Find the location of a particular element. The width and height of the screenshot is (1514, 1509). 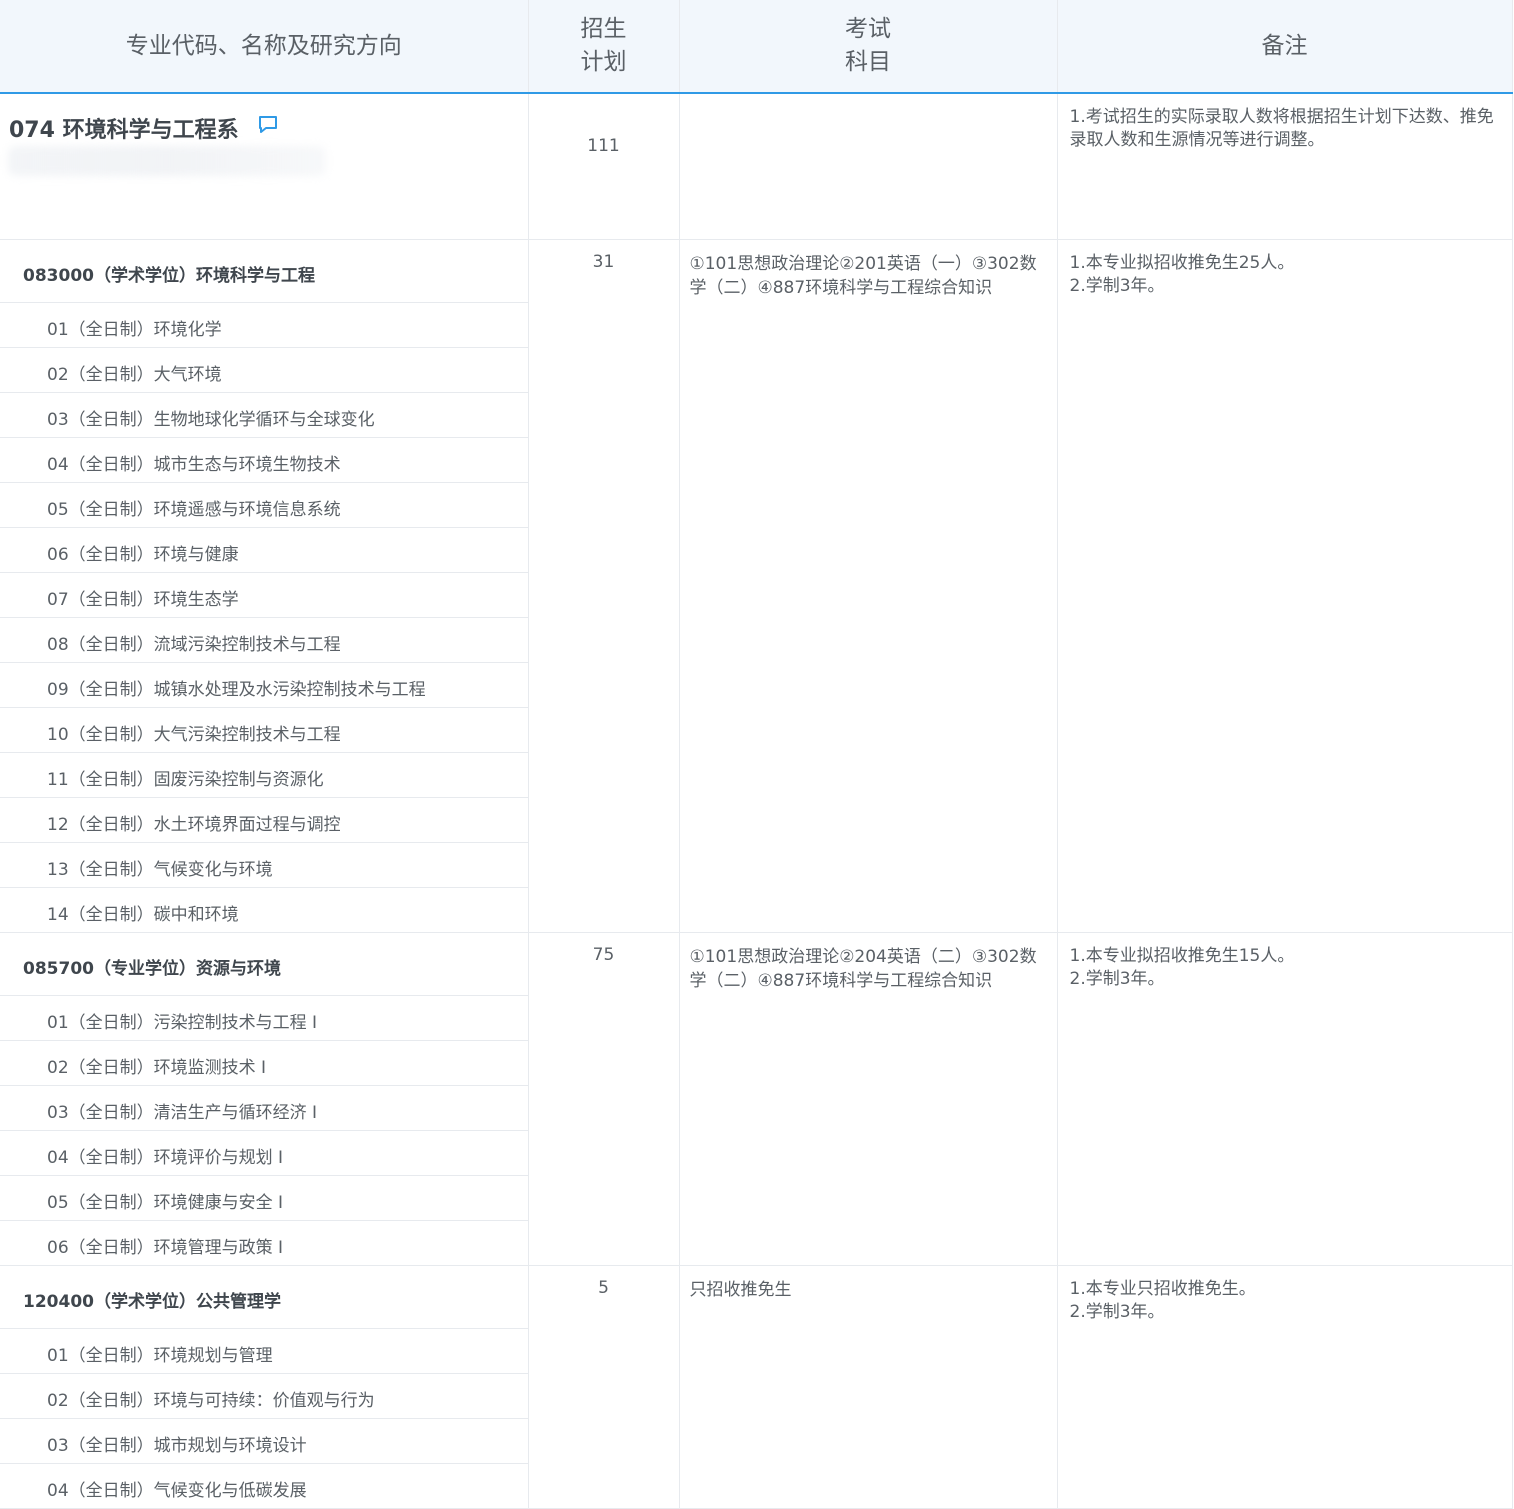

direction-name: 12（全日制）水土环境界面过程与调控 is located at coordinates (194, 825).